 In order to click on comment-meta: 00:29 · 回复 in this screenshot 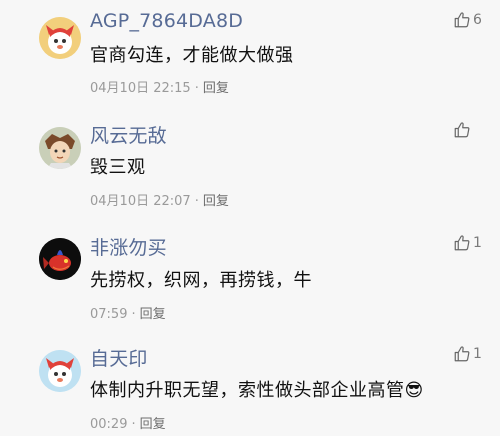, I will do `click(128, 422)`.